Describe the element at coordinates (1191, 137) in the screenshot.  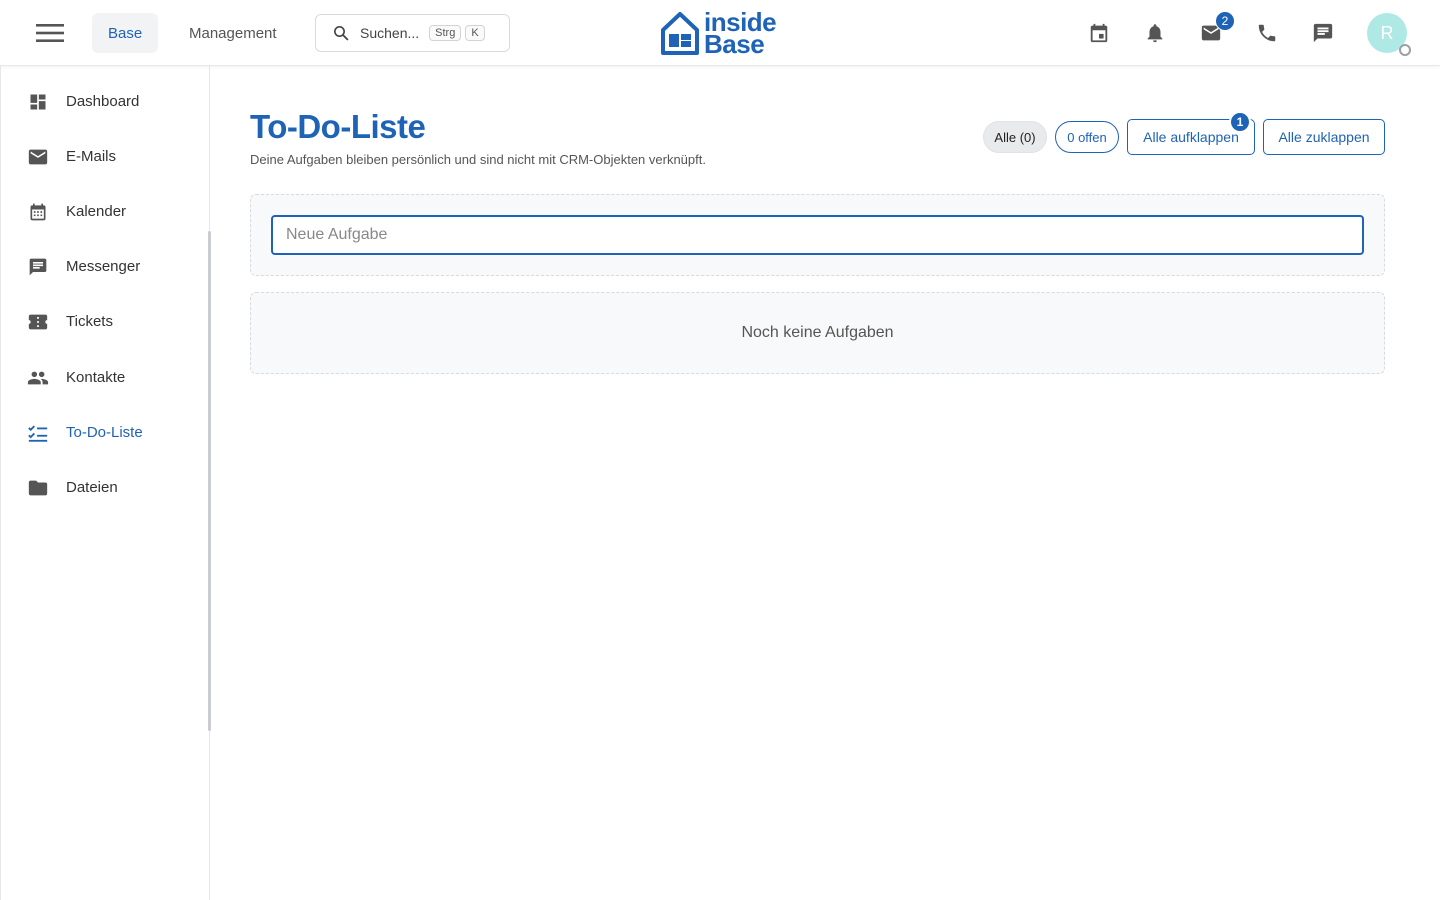
I see `expand-all-label: Alle aufklappen` at that location.